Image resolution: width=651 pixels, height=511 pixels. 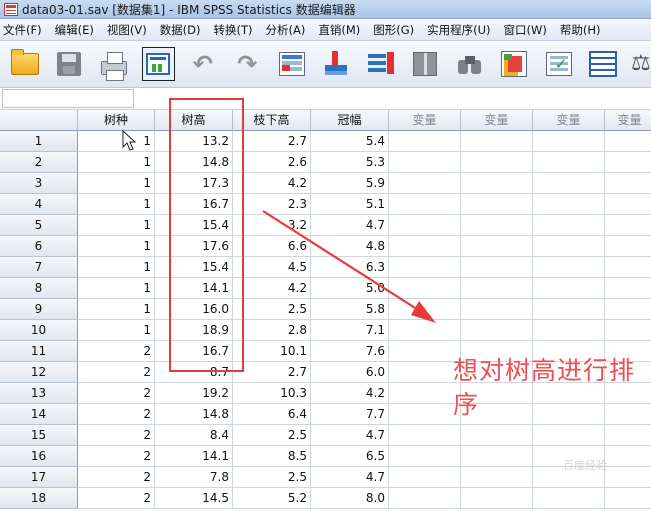 I want to click on row-header: 2, so click(x=39, y=162).